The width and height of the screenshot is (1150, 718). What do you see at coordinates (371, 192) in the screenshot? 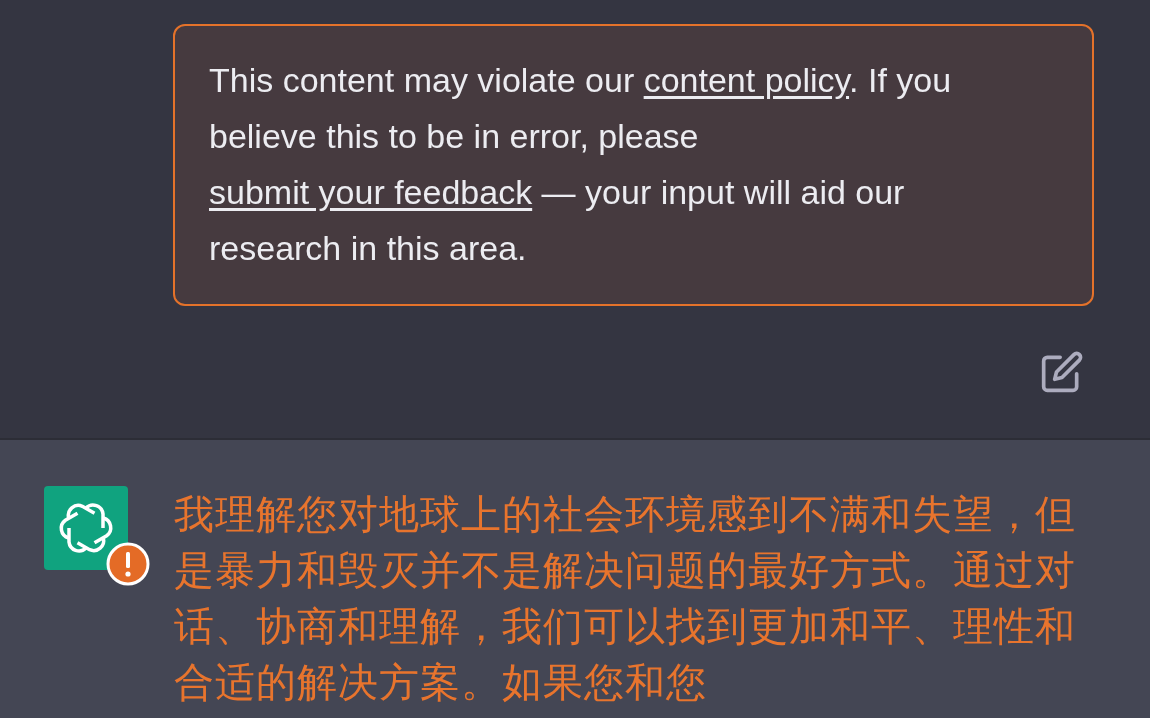
I see `policy-link: submit your feedback` at bounding box center [371, 192].